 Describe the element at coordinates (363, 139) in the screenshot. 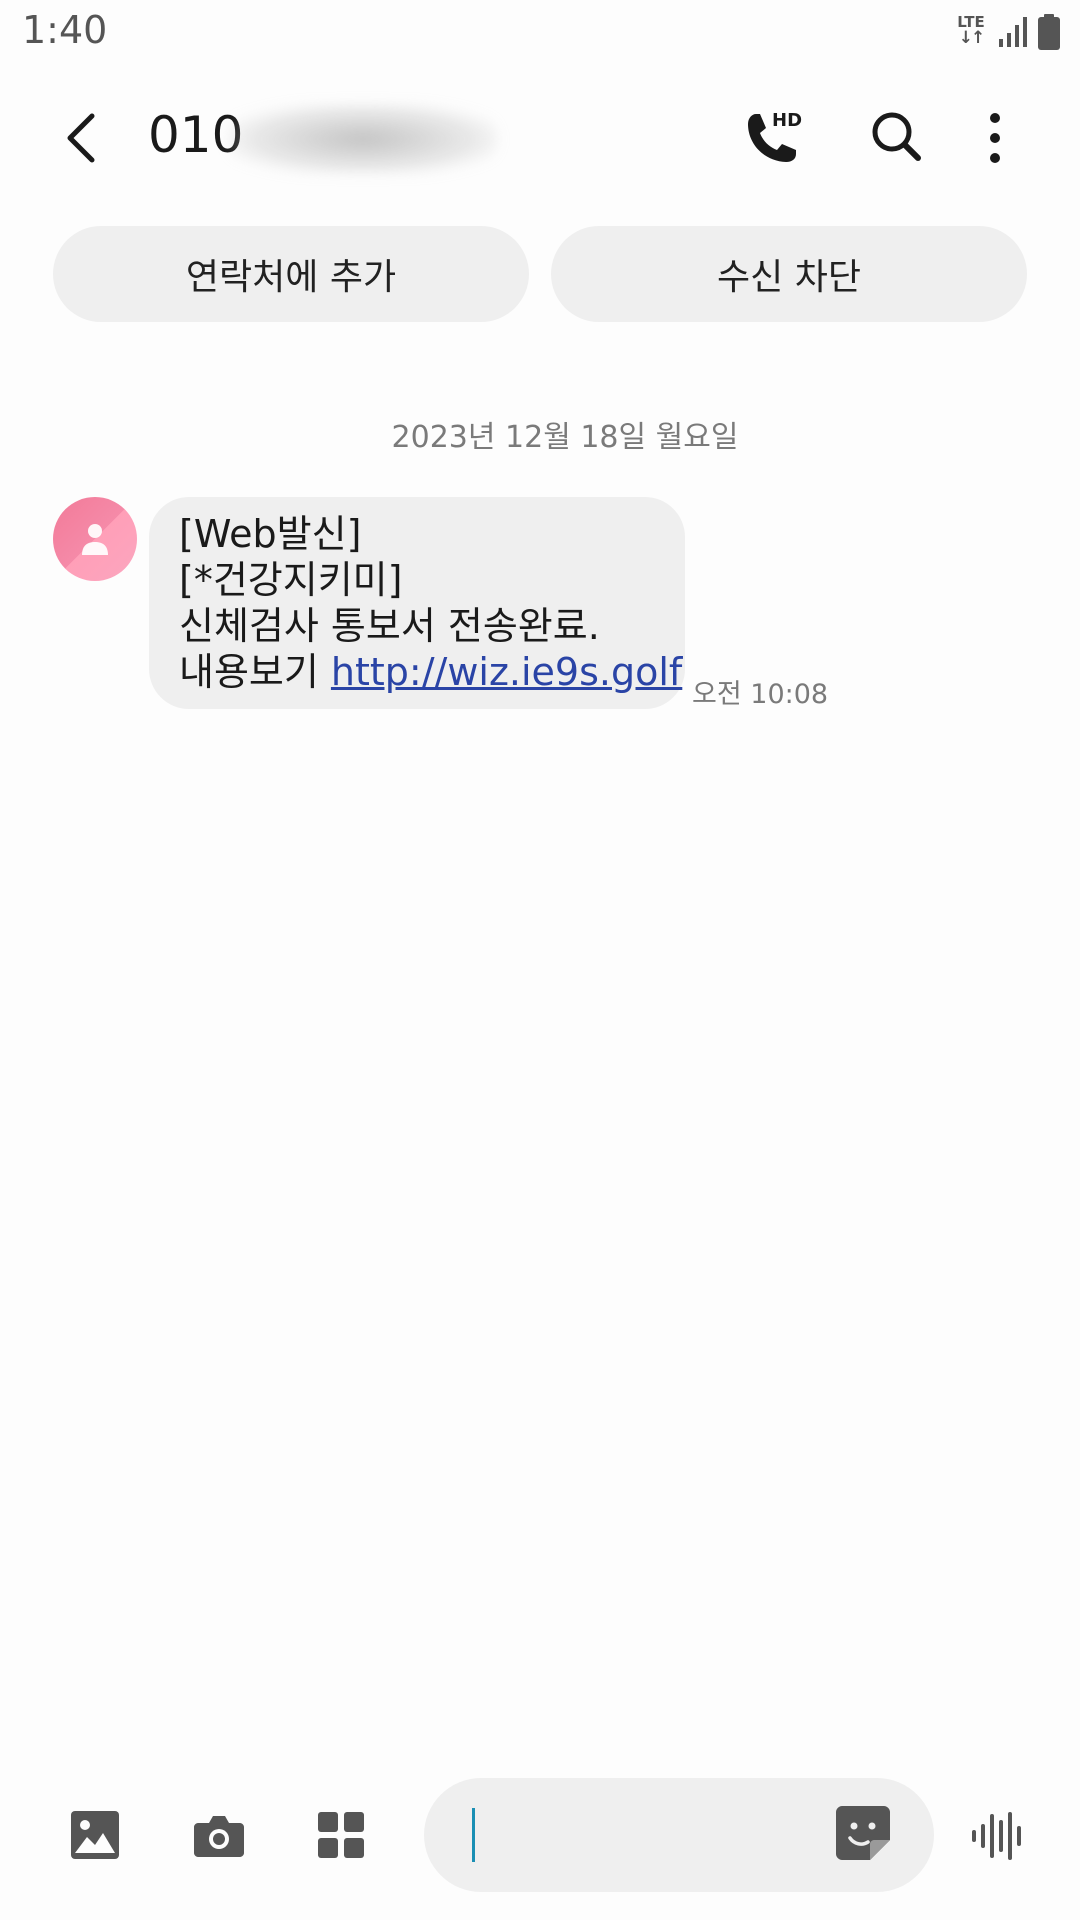

I see `redacted-number-blur` at that location.